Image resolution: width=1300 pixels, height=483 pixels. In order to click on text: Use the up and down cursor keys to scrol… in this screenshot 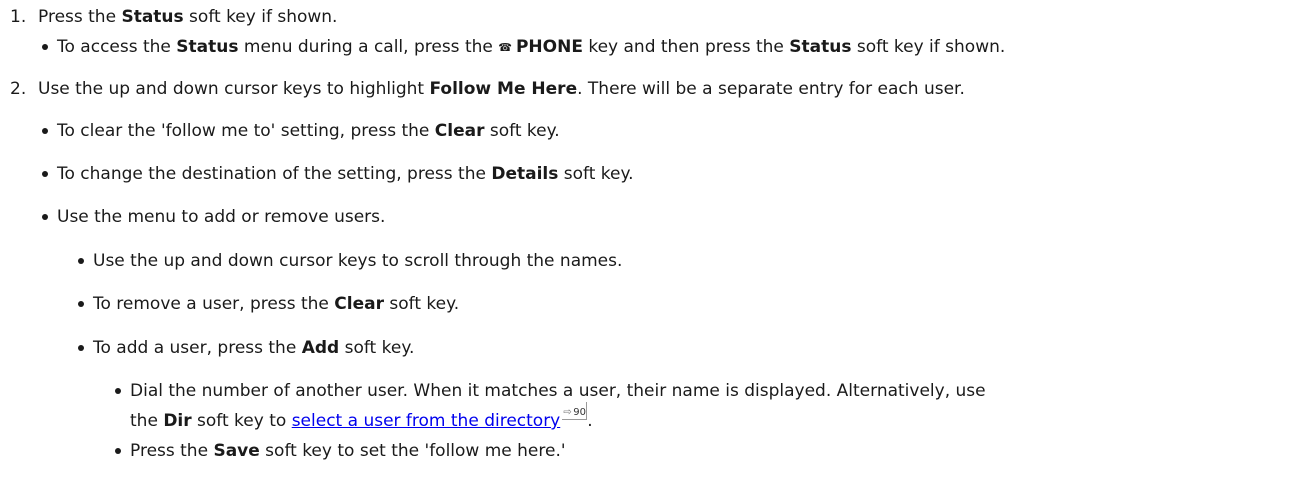, I will do `click(358, 261)`.